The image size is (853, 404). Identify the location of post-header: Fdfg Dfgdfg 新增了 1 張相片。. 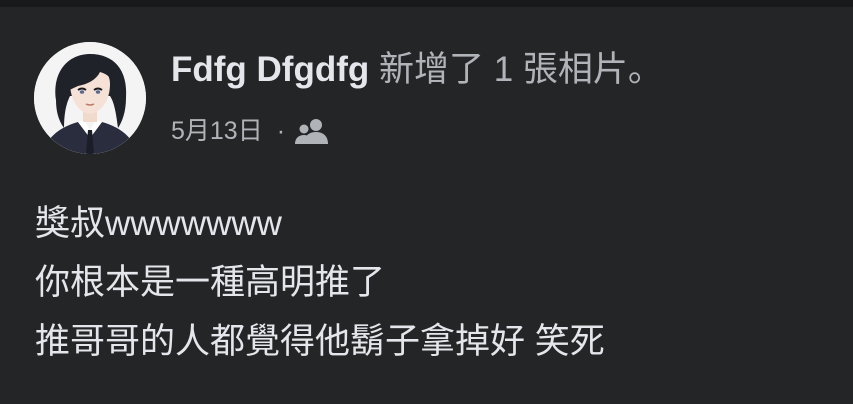
(417, 70).